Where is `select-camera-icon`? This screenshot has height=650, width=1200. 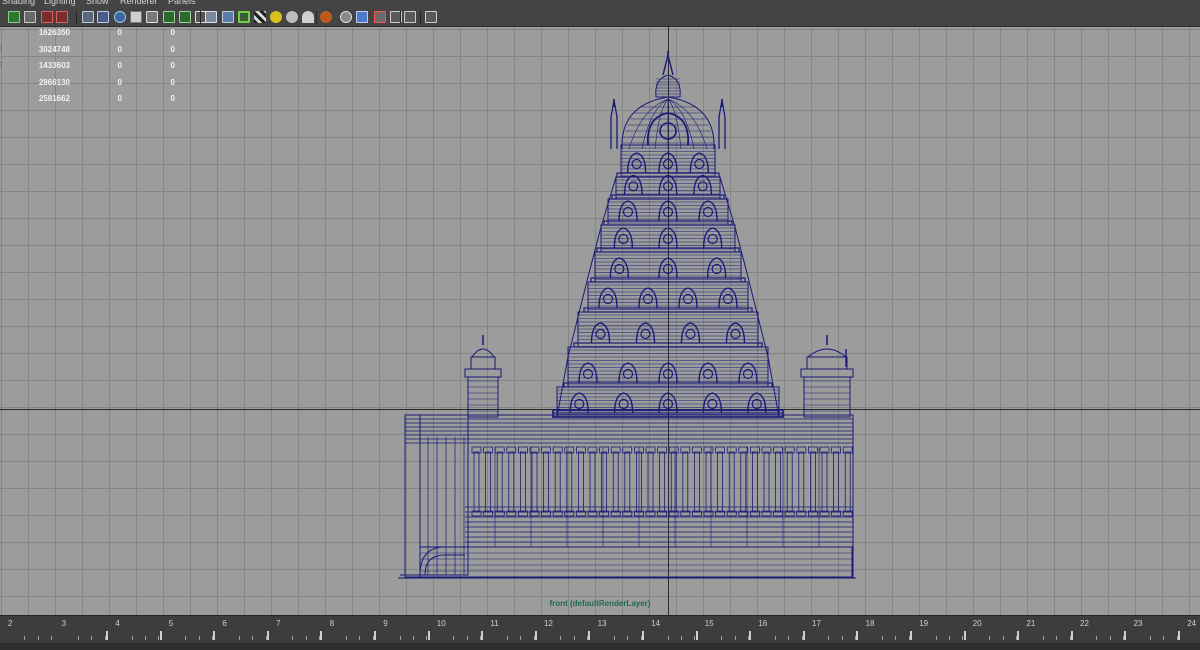
select-camera-icon is located at coordinates (14, 17).